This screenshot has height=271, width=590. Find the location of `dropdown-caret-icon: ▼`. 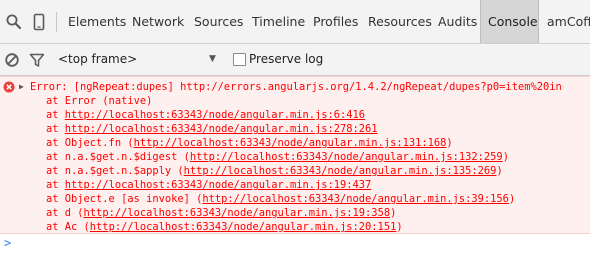

dropdown-caret-icon: ▼ is located at coordinates (212, 59).